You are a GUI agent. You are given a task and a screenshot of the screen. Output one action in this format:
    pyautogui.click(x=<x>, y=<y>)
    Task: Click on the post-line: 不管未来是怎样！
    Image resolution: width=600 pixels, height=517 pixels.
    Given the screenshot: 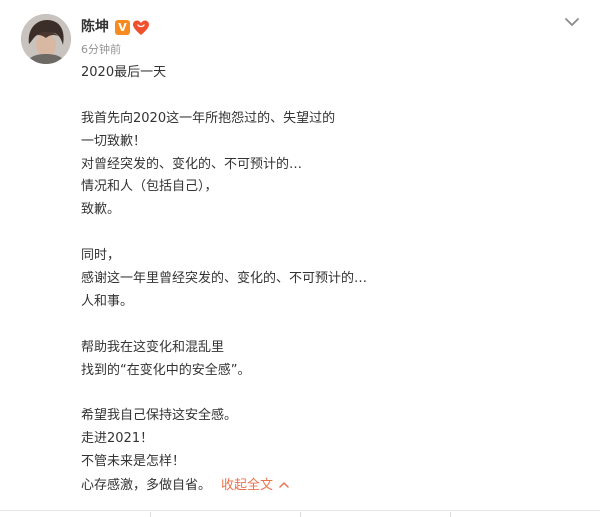 What is the action you would take?
    pyautogui.click(x=133, y=462)
    